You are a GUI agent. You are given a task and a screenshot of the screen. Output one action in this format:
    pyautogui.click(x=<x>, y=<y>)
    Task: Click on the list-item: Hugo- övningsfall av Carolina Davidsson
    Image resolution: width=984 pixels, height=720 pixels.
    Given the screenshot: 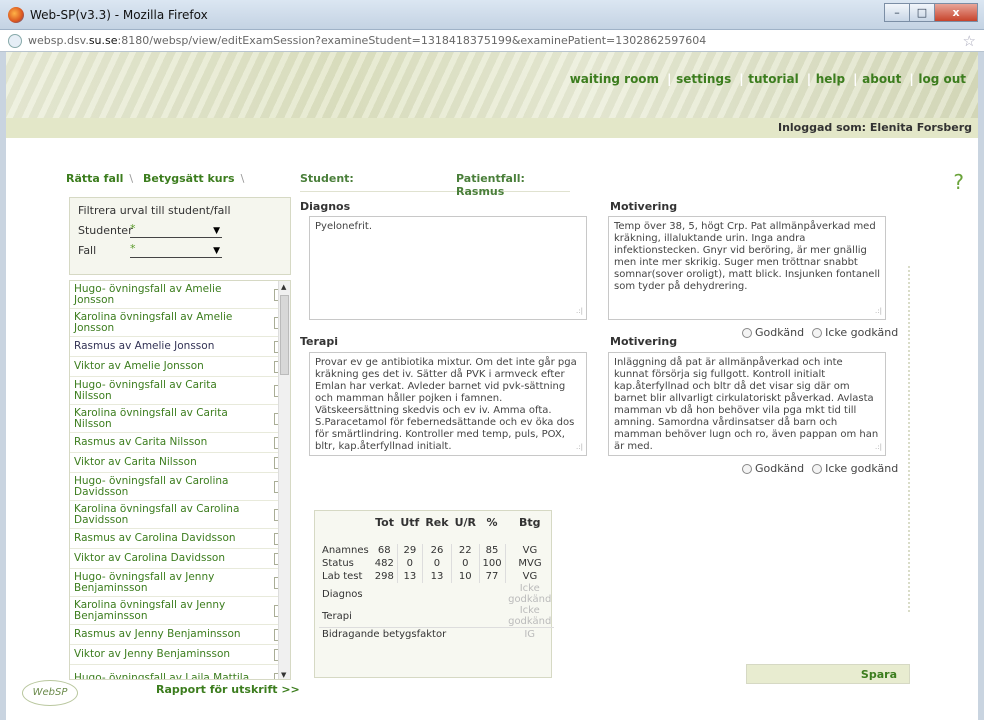 What is the action you would take?
    pyautogui.click(x=180, y=487)
    